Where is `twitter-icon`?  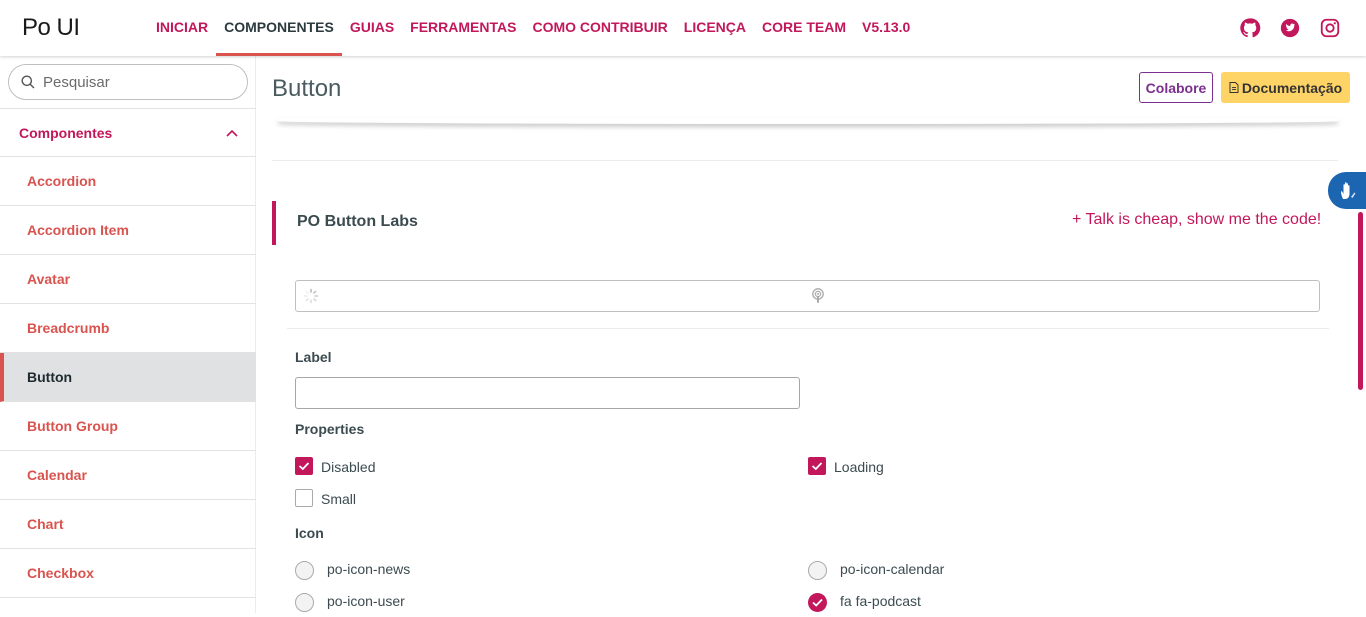 twitter-icon is located at coordinates (1290, 28).